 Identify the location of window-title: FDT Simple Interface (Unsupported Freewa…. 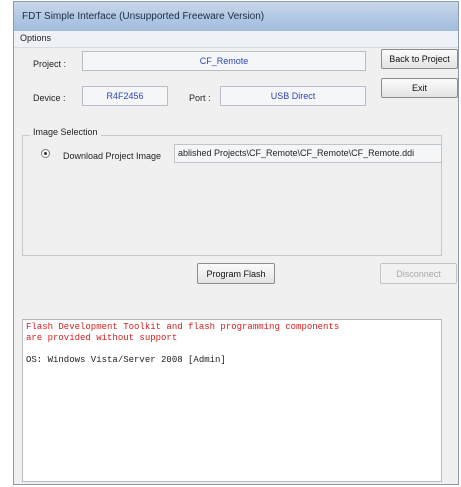
(143, 16).